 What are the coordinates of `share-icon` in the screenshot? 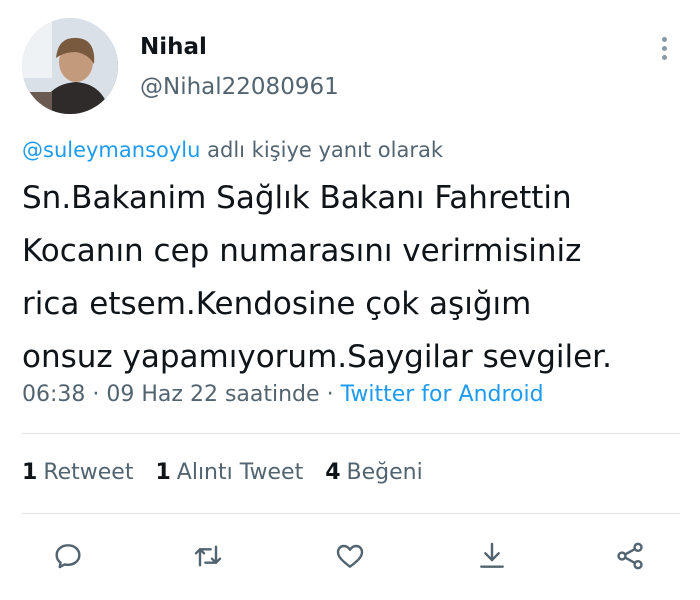 It's located at (630, 556).